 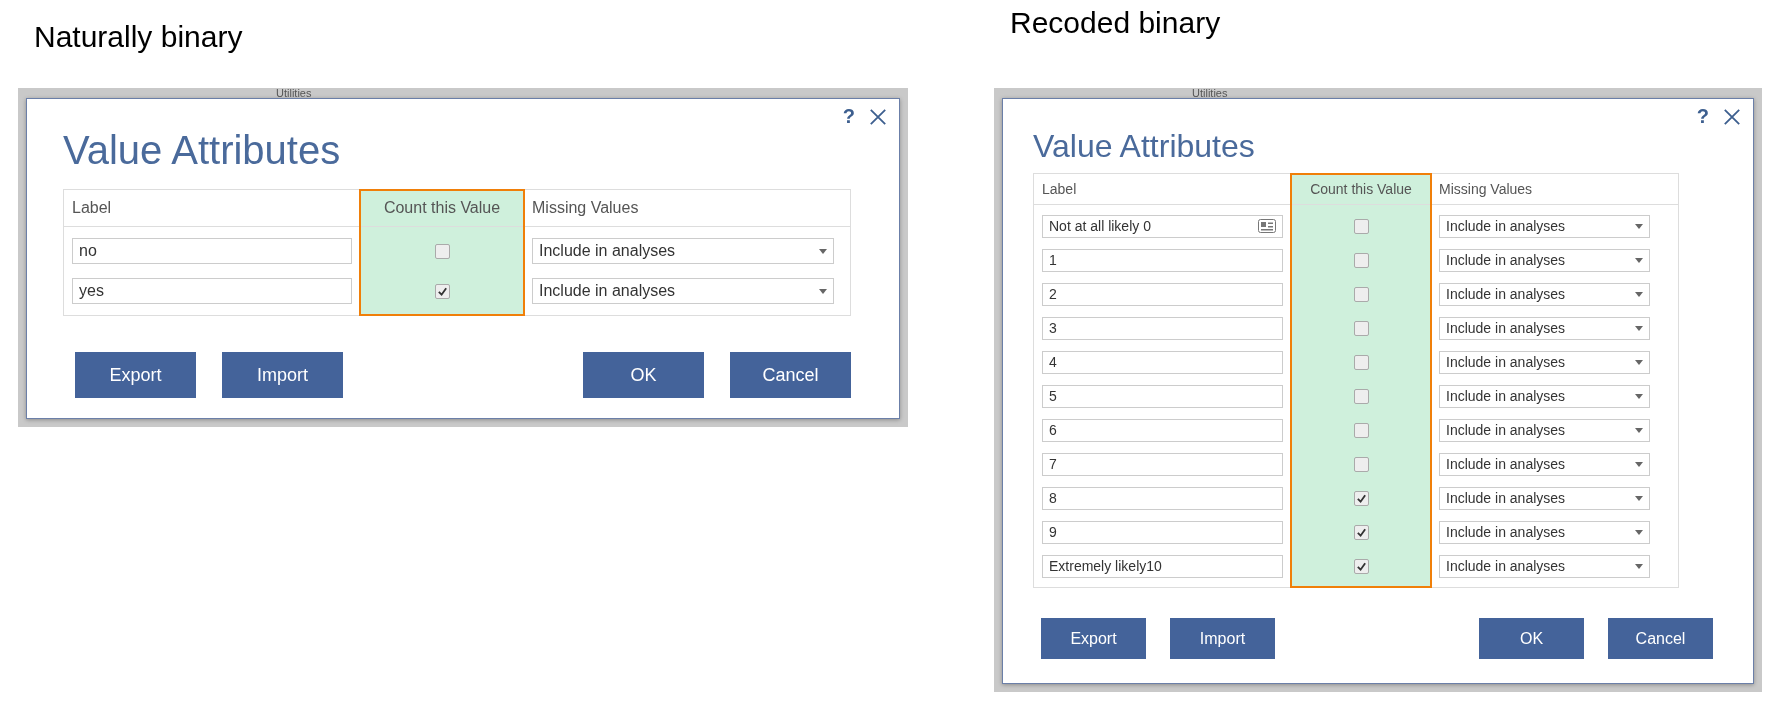 I want to click on label-field: 6, so click(x=1162, y=430).